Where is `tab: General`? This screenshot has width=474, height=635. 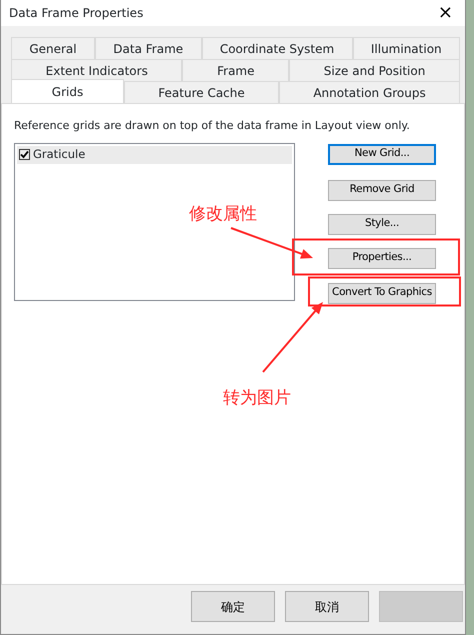 tab: General is located at coordinates (53, 48).